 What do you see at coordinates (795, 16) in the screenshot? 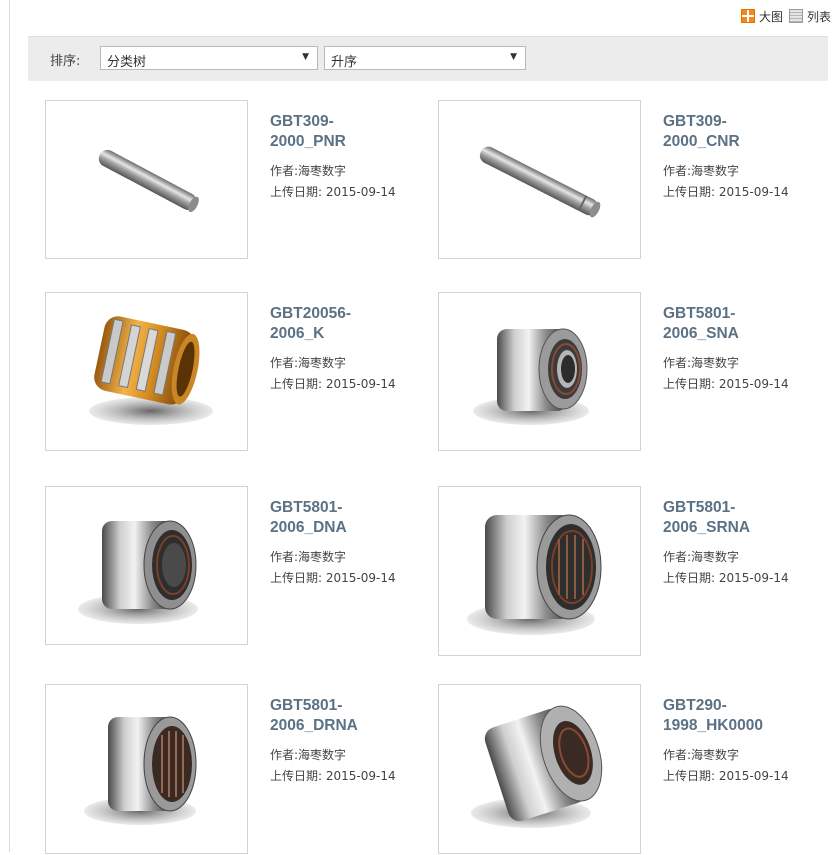
I see `list-view-icon` at bounding box center [795, 16].